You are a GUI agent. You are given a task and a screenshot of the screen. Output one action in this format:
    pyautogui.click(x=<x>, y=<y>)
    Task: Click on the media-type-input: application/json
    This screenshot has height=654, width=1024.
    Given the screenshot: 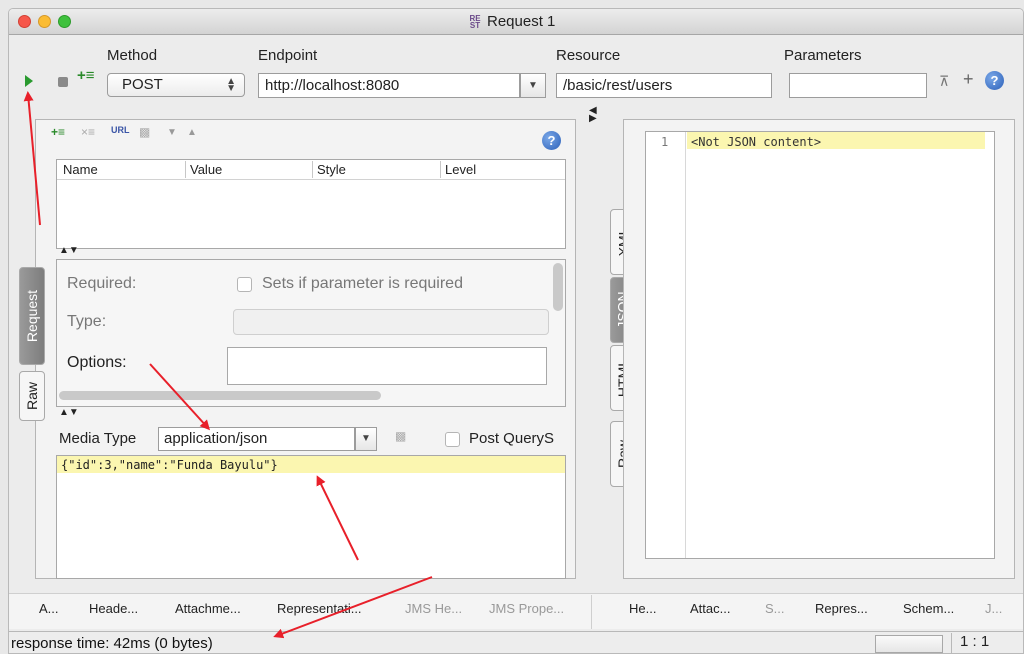 What is the action you would take?
    pyautogui.click(x=256, y=439)
    